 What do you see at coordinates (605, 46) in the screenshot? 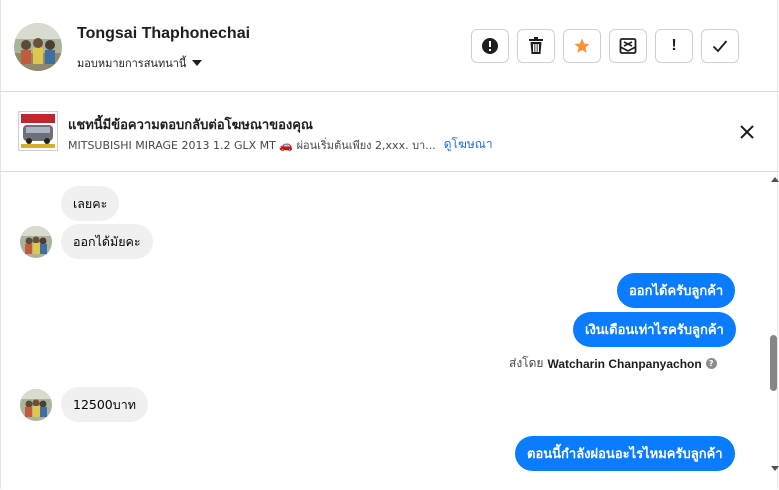
I see `conversation-toolbar: !` at bounding box center [605, 46].